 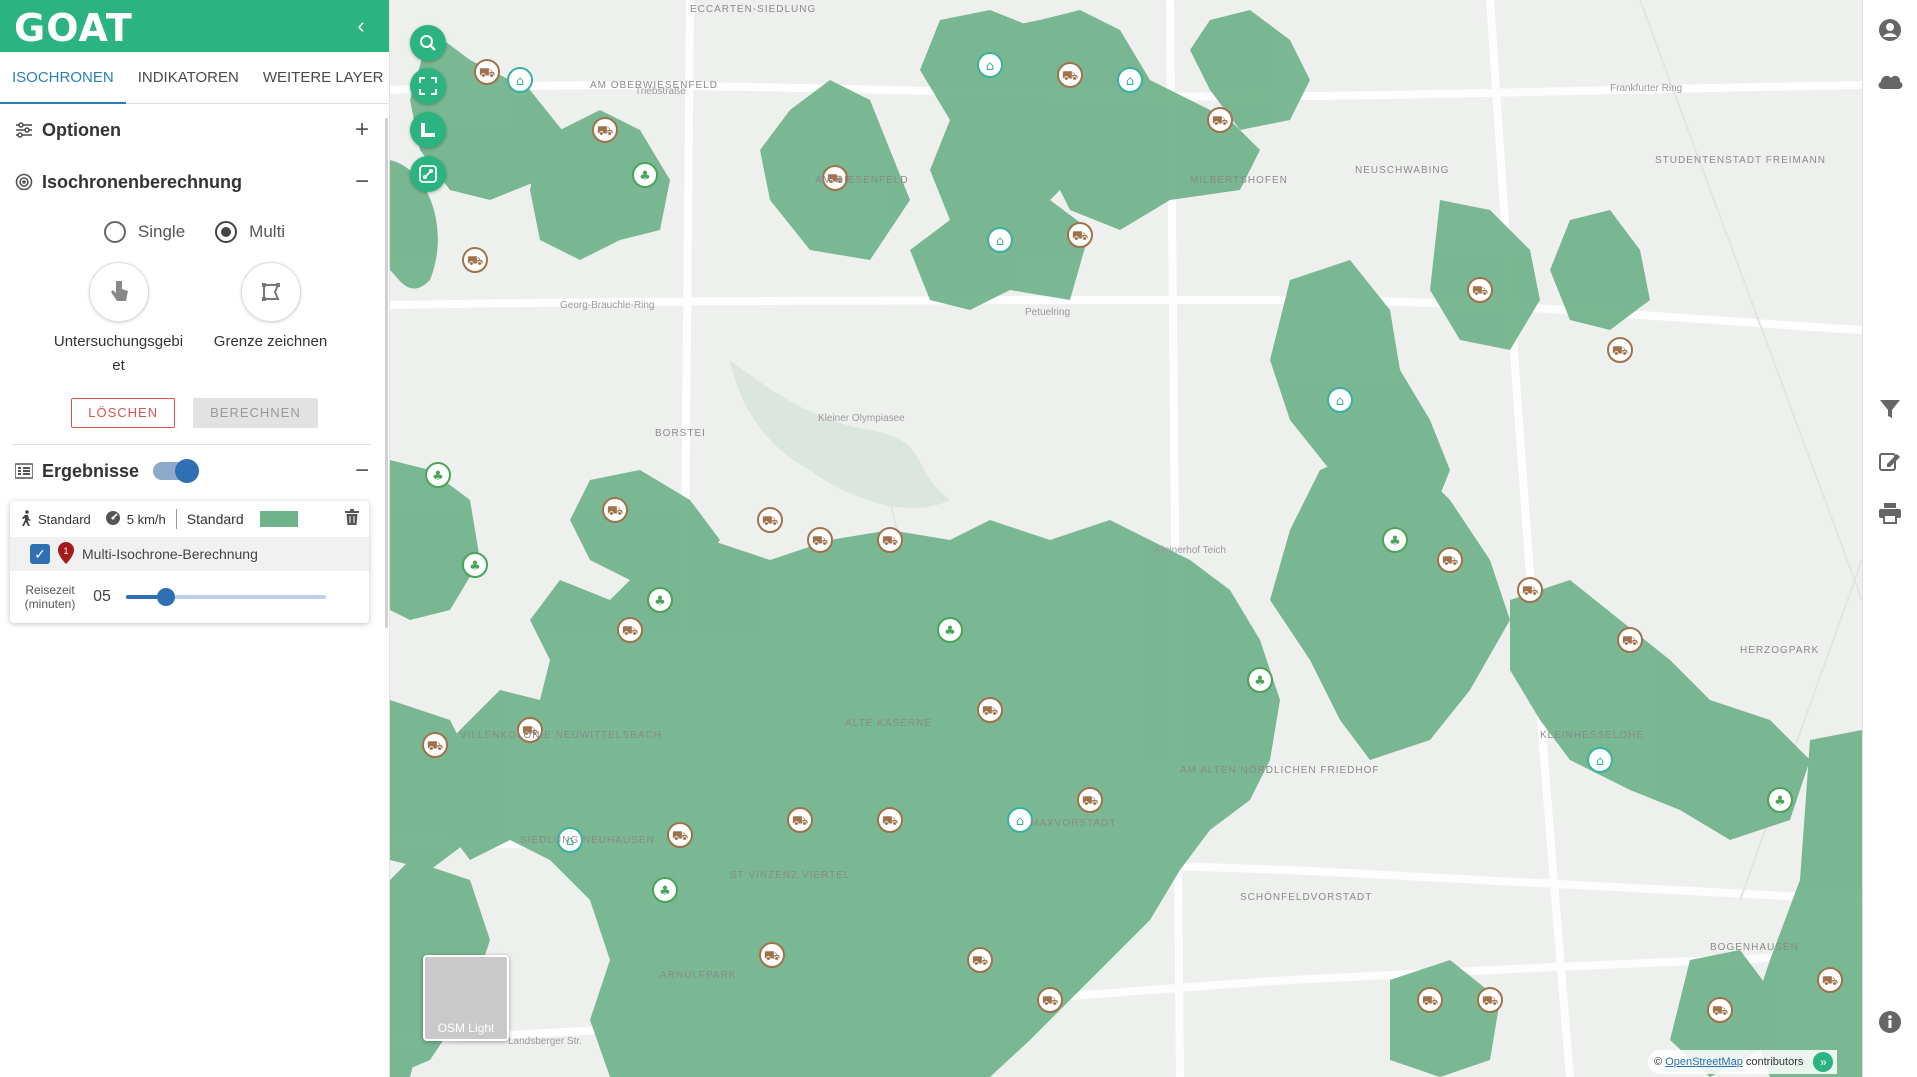 What do you see at coordinates (123, 413) in the screenshot?
I see `clear-button: LÖSCHEN` at bounding box center [123, 413].